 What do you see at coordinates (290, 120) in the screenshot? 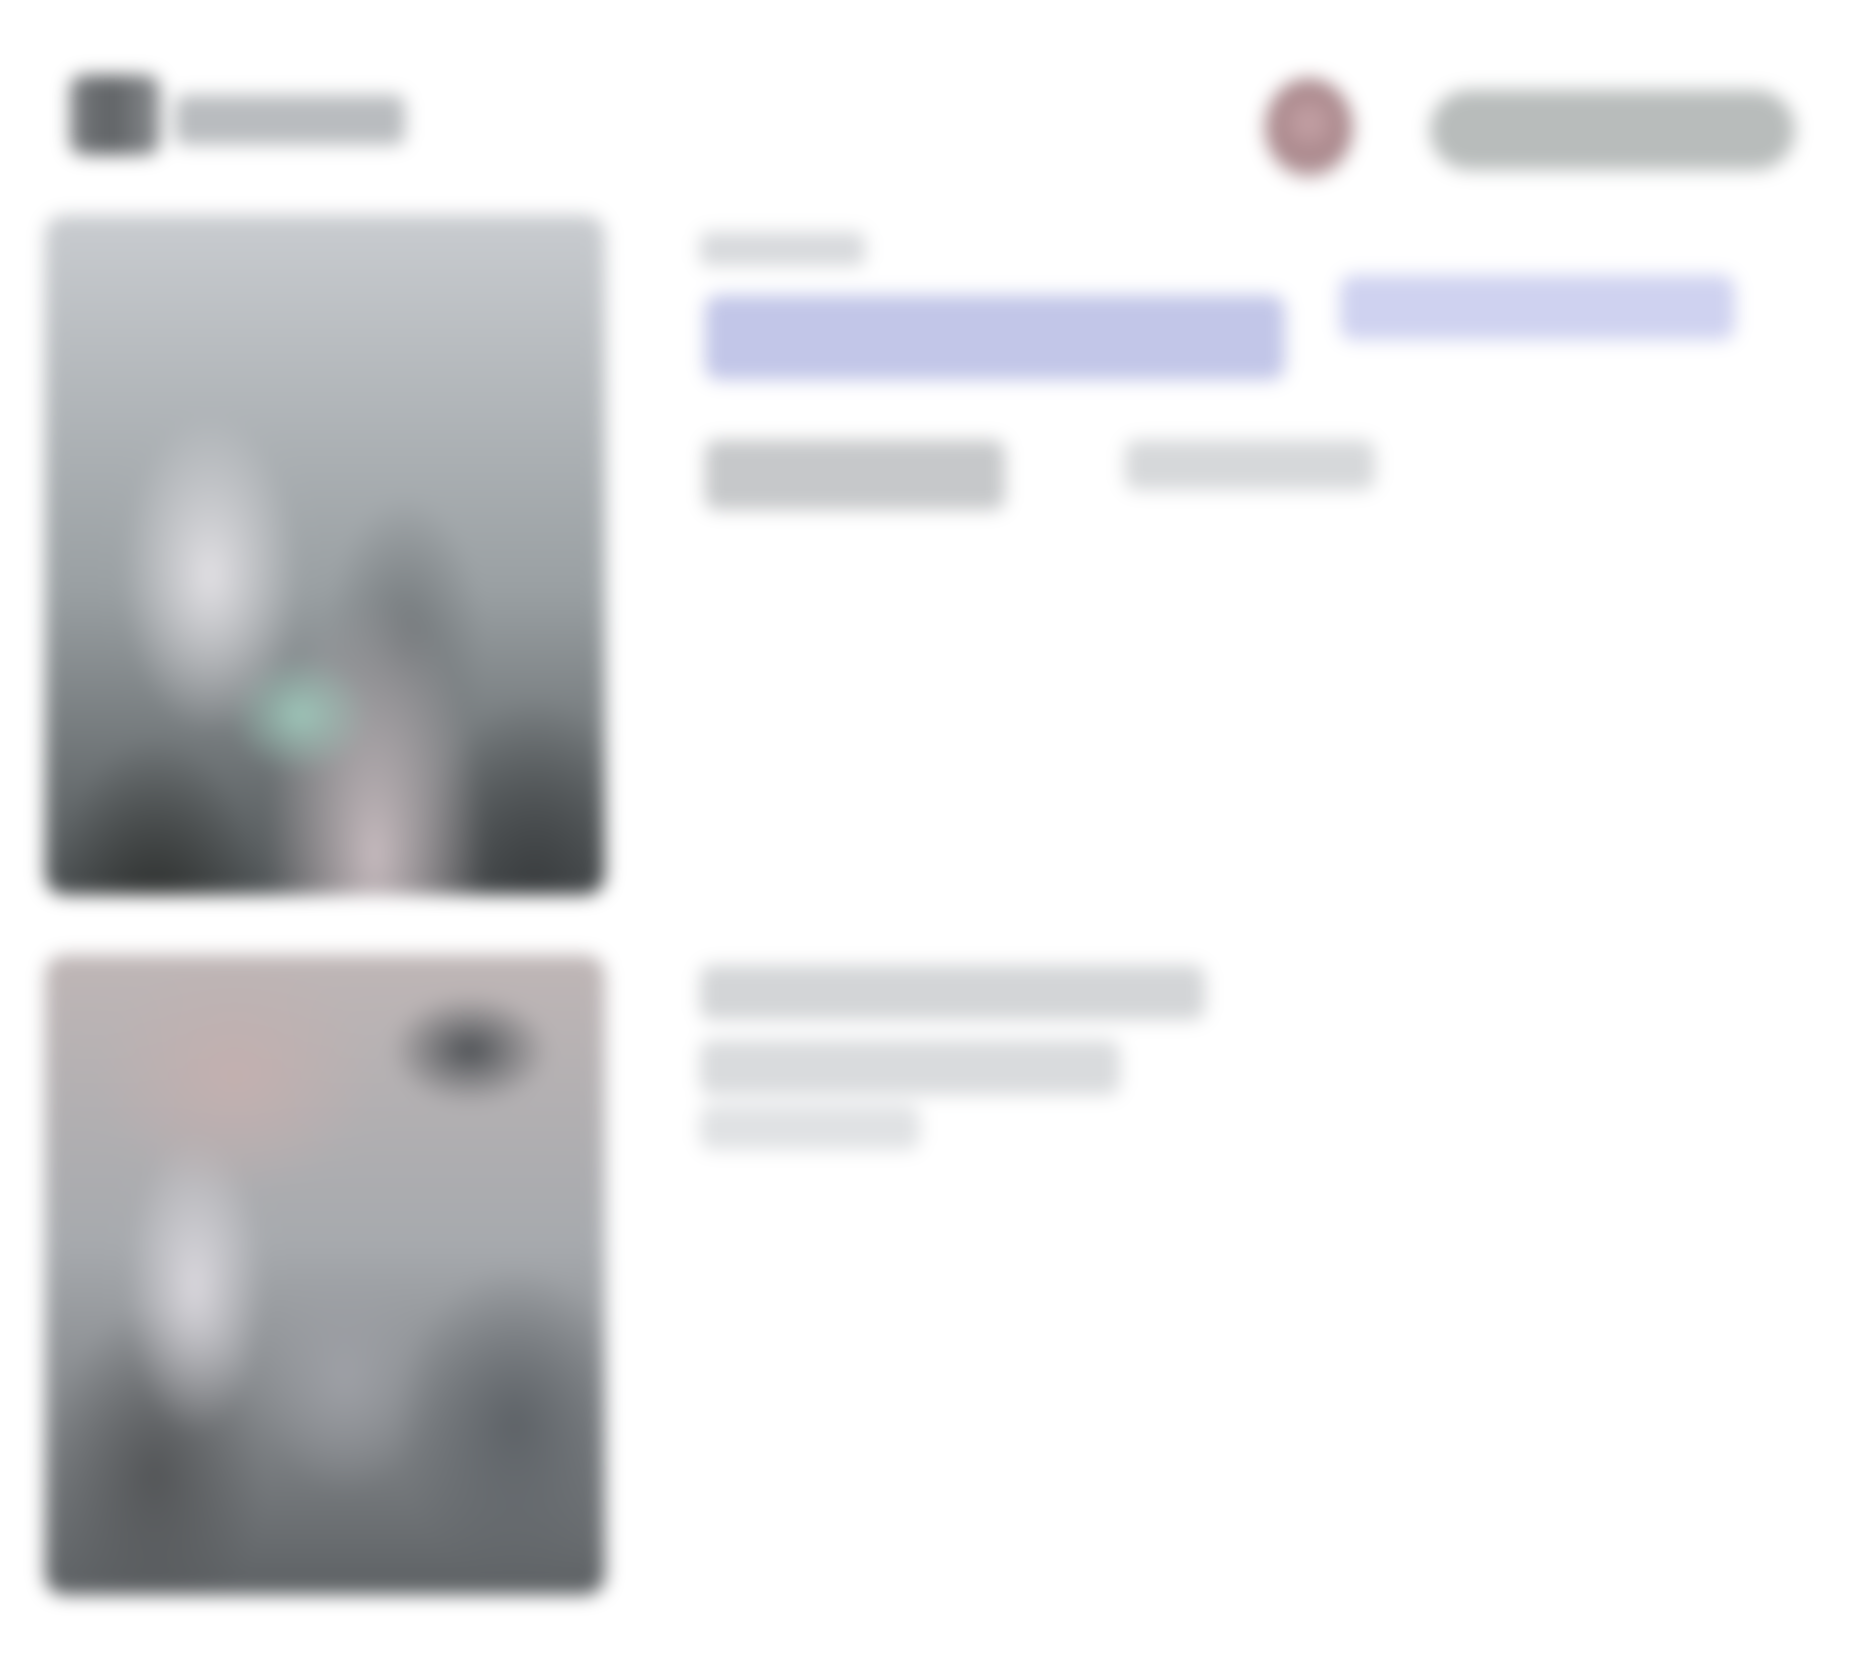
I see `site-logo-text` at bounding box center [290, 120].